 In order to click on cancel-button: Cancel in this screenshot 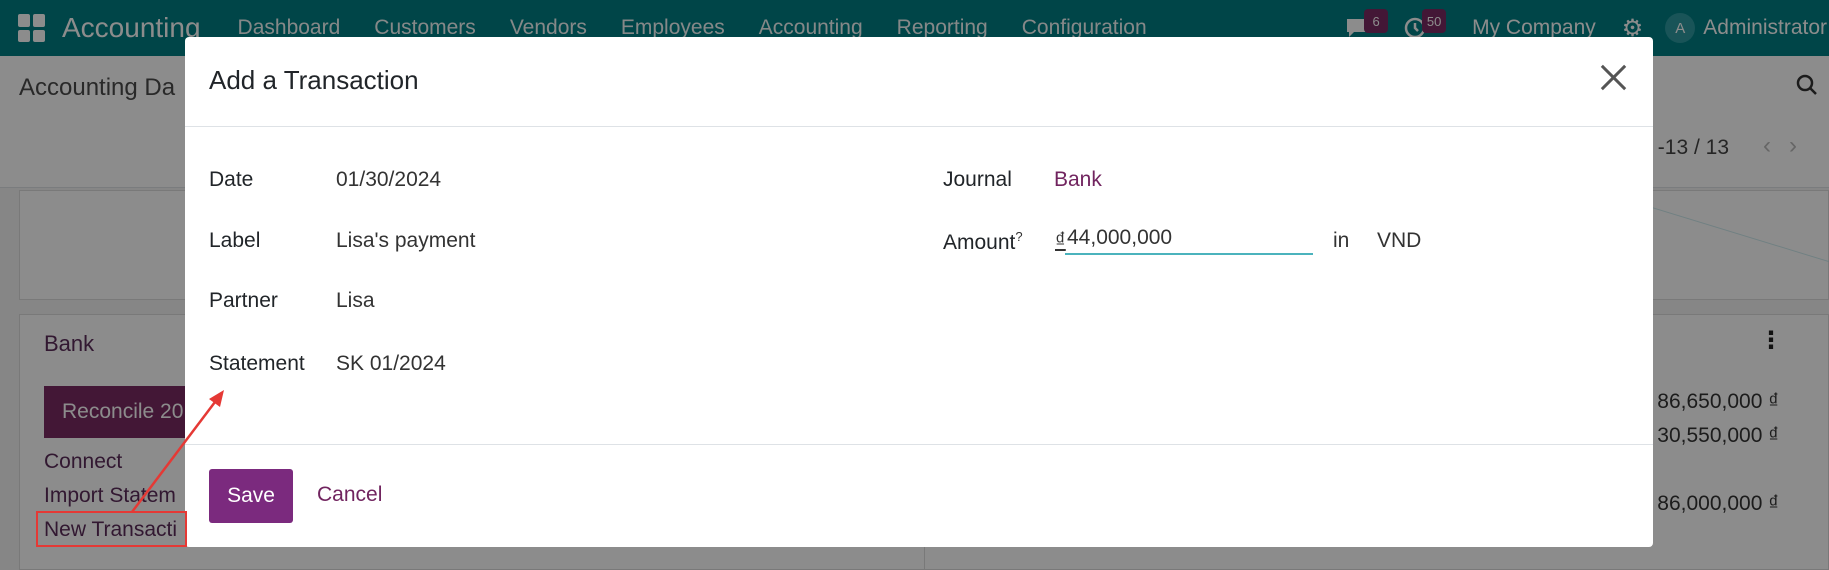, I will do `click(349, 495)`.